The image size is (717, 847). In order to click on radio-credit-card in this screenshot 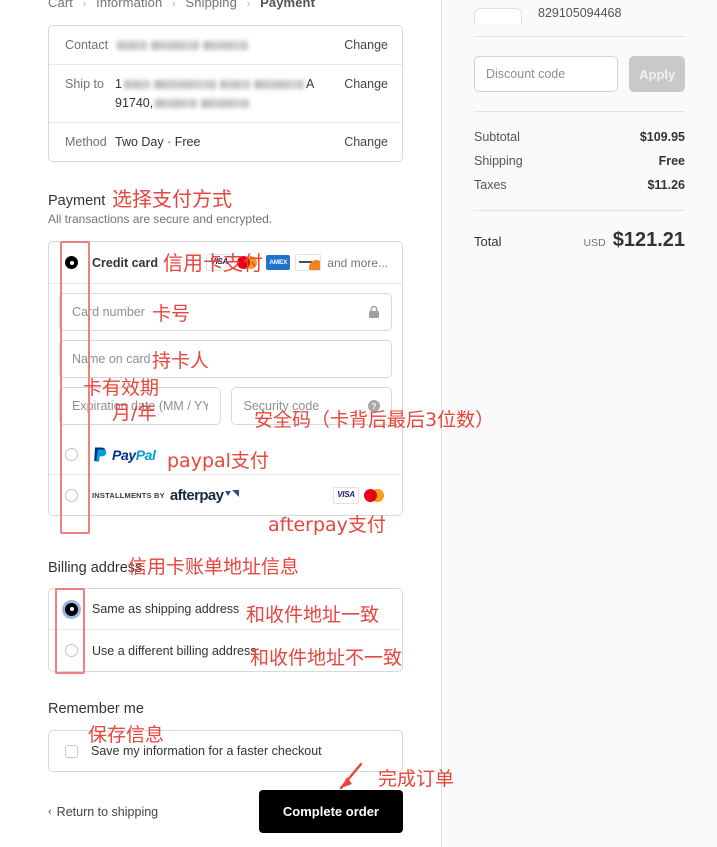, I will do `click(71, 262)`.